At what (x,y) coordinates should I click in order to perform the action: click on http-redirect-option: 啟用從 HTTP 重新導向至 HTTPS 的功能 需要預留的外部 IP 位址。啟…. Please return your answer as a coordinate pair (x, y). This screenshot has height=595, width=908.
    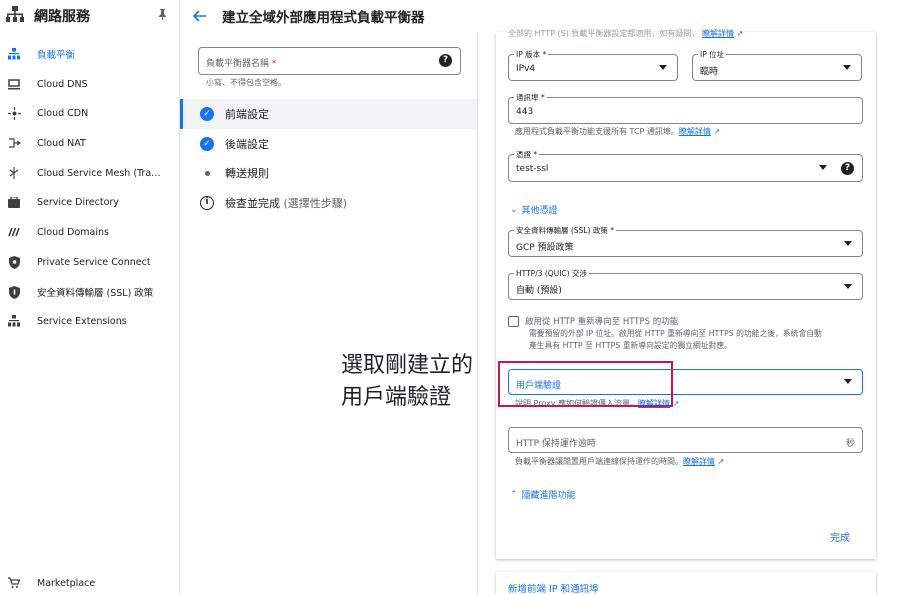
    Looking at the image, I should click on (665, 333).